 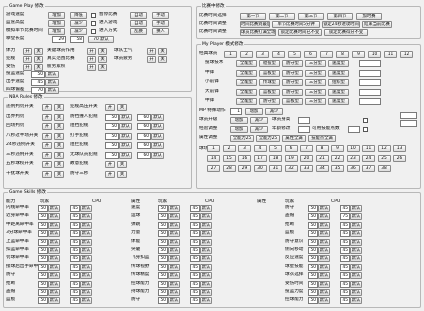 I want to click on grid-number-button: 12, so click(x=384, y=148).